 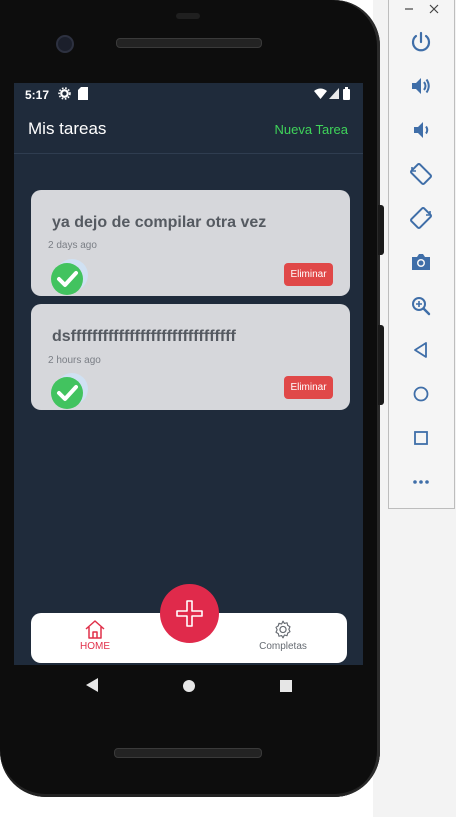 I want to click on nav-completed-label: Completas, so click(x=283, y=646).